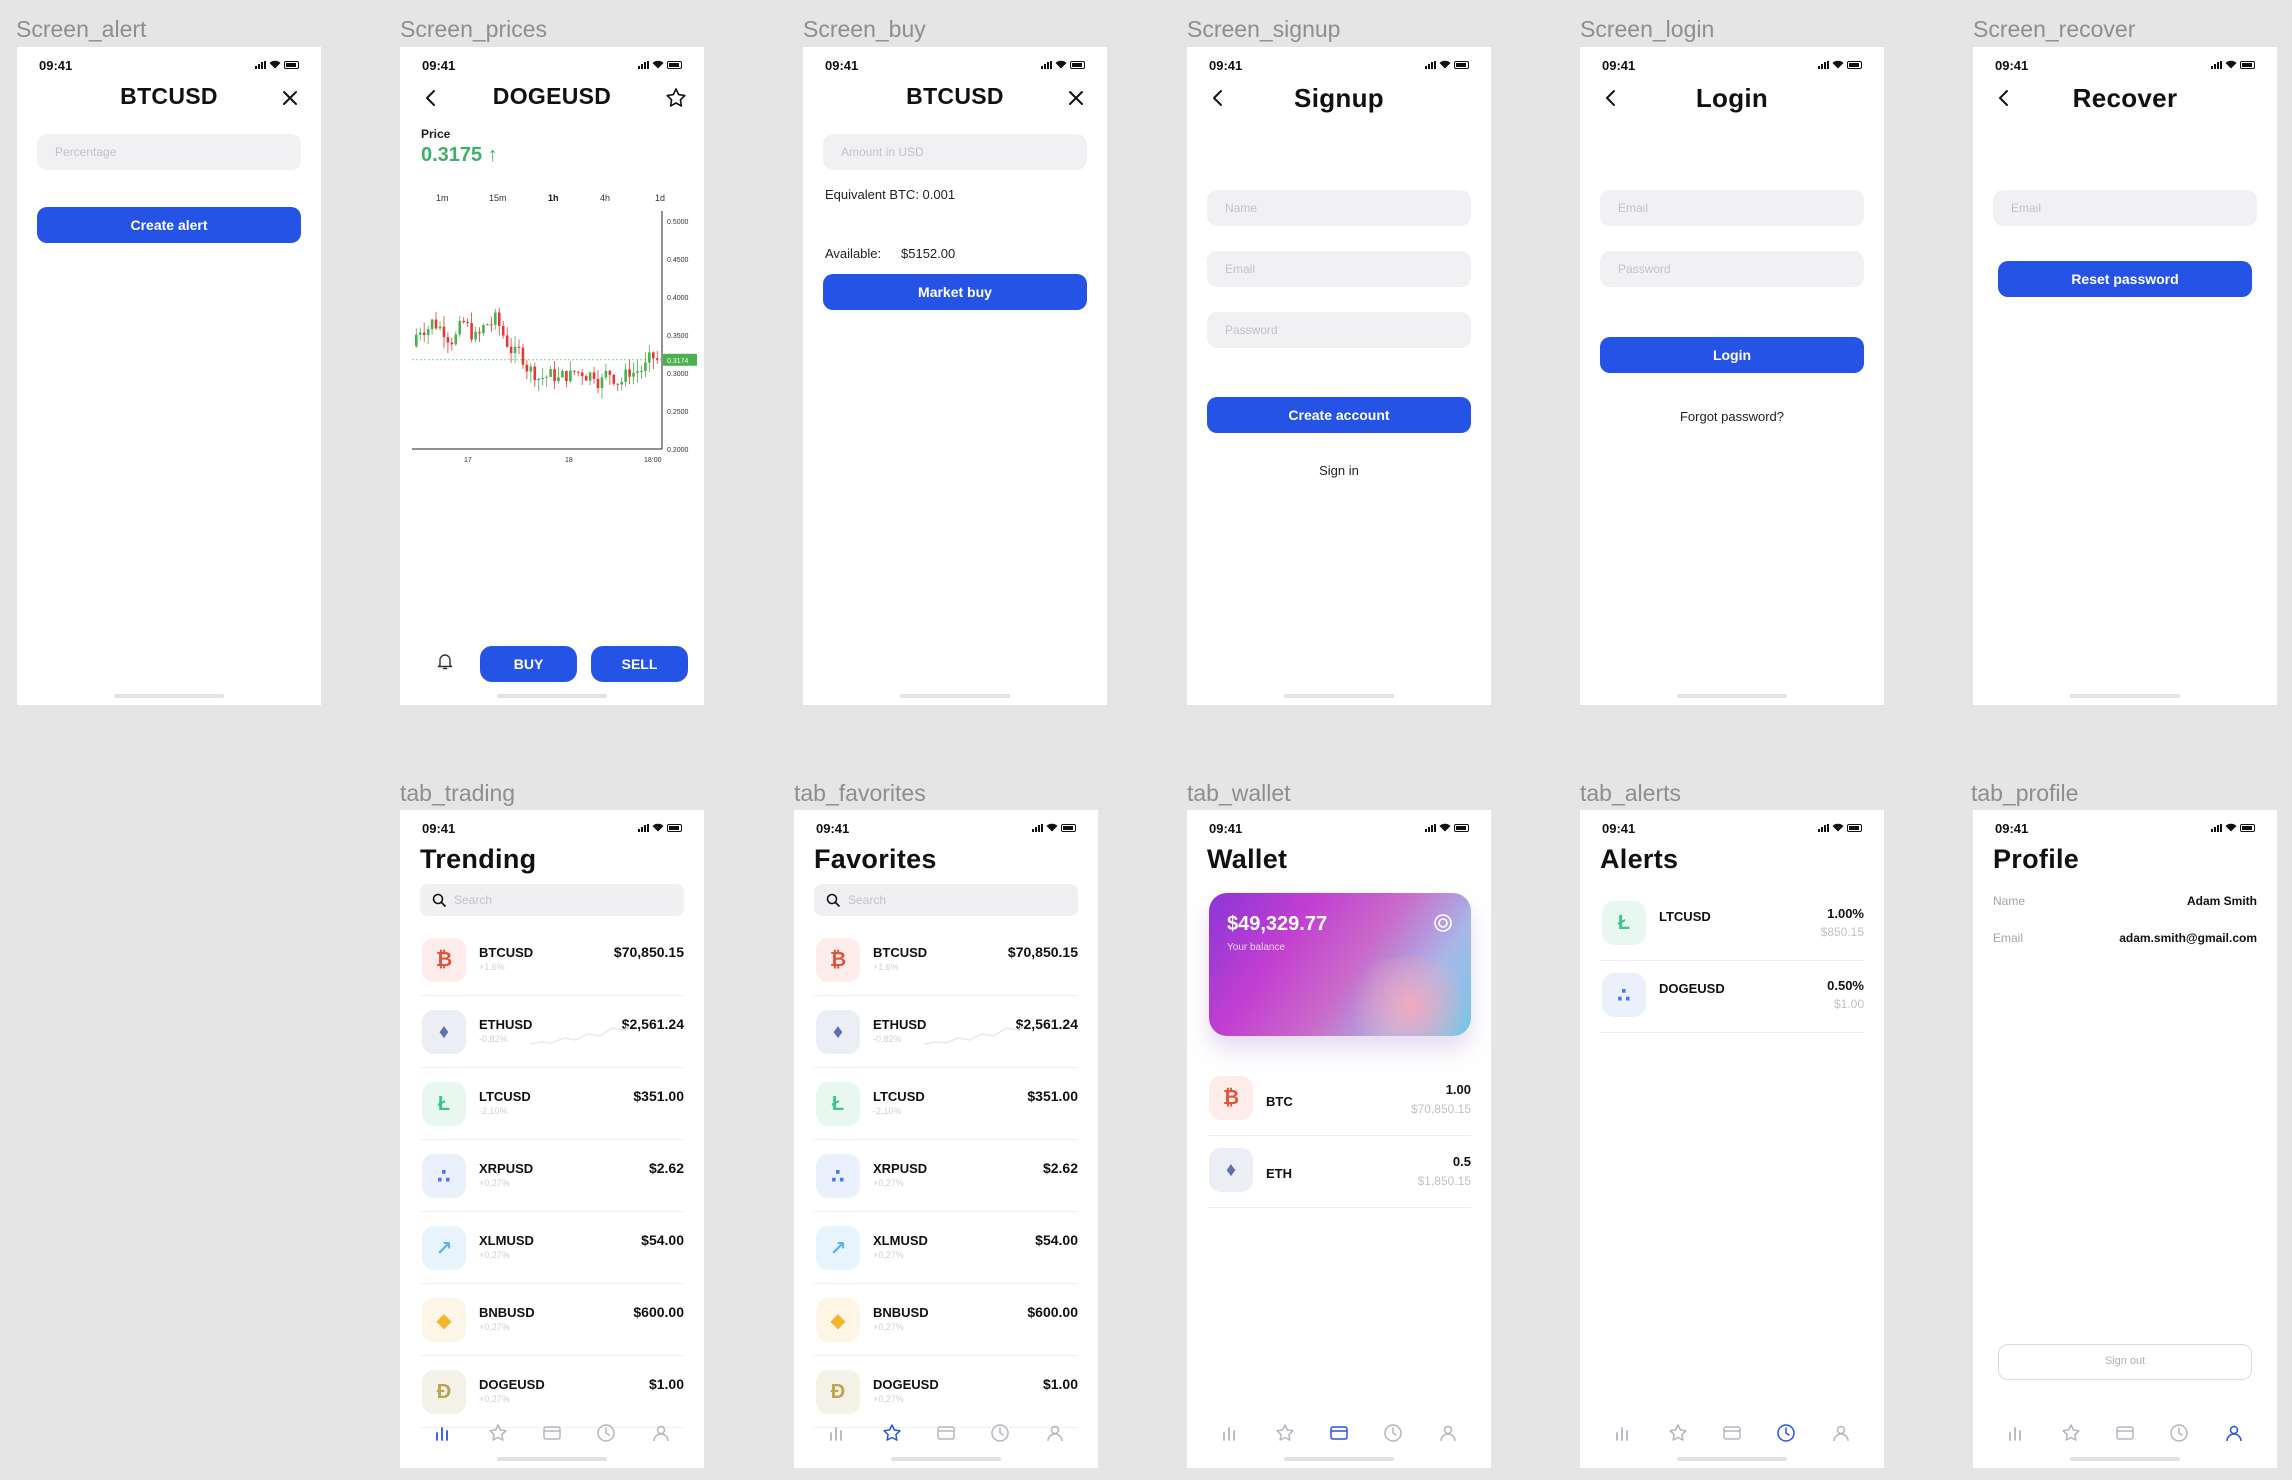 The height and width of the screenshot is (1480, 2292). Describe the element at coordinates (498, 198) in the screenshot. I see `timeframe-15m: 15m` at that location.